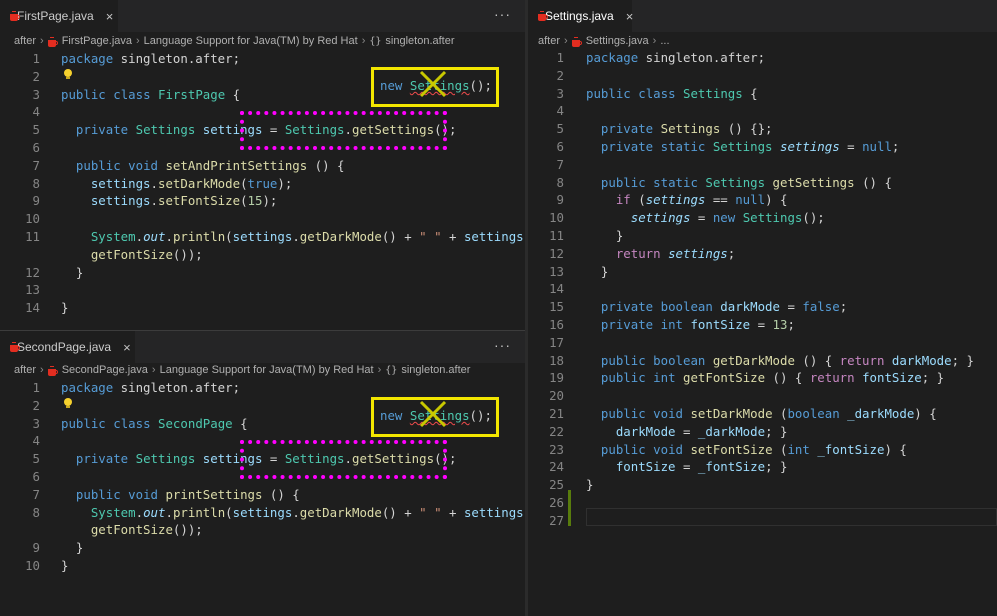  Describe the element at coordinates (132, 530) in the screenshot. I see `code-text: getFontSize());` at that location.